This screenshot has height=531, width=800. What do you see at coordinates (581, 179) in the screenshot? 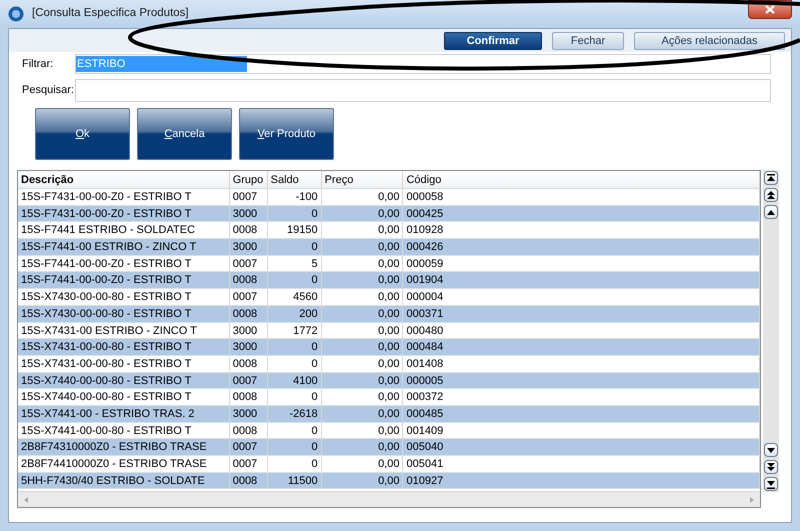
I see `column-header: Código` at bounding box center [581, 179].